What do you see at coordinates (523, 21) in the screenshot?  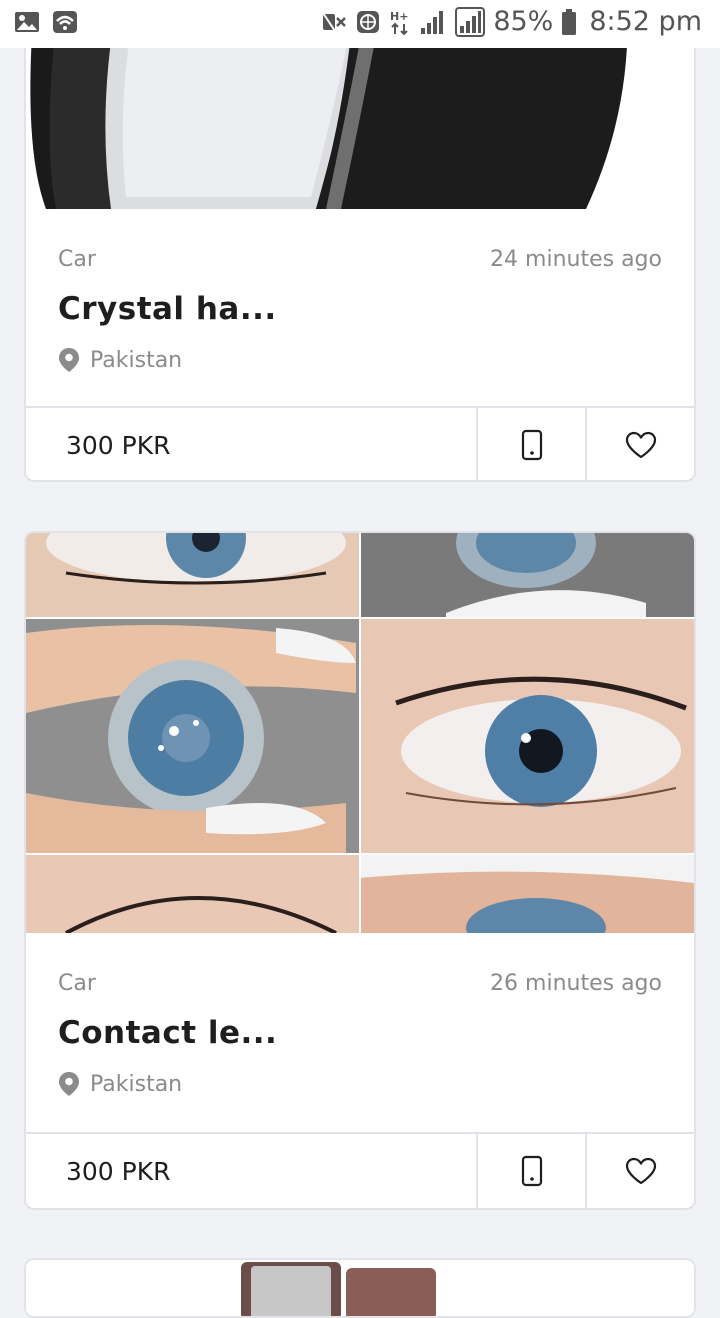 I see `battery-percentage: 85%` at bounding box center [523, 21].